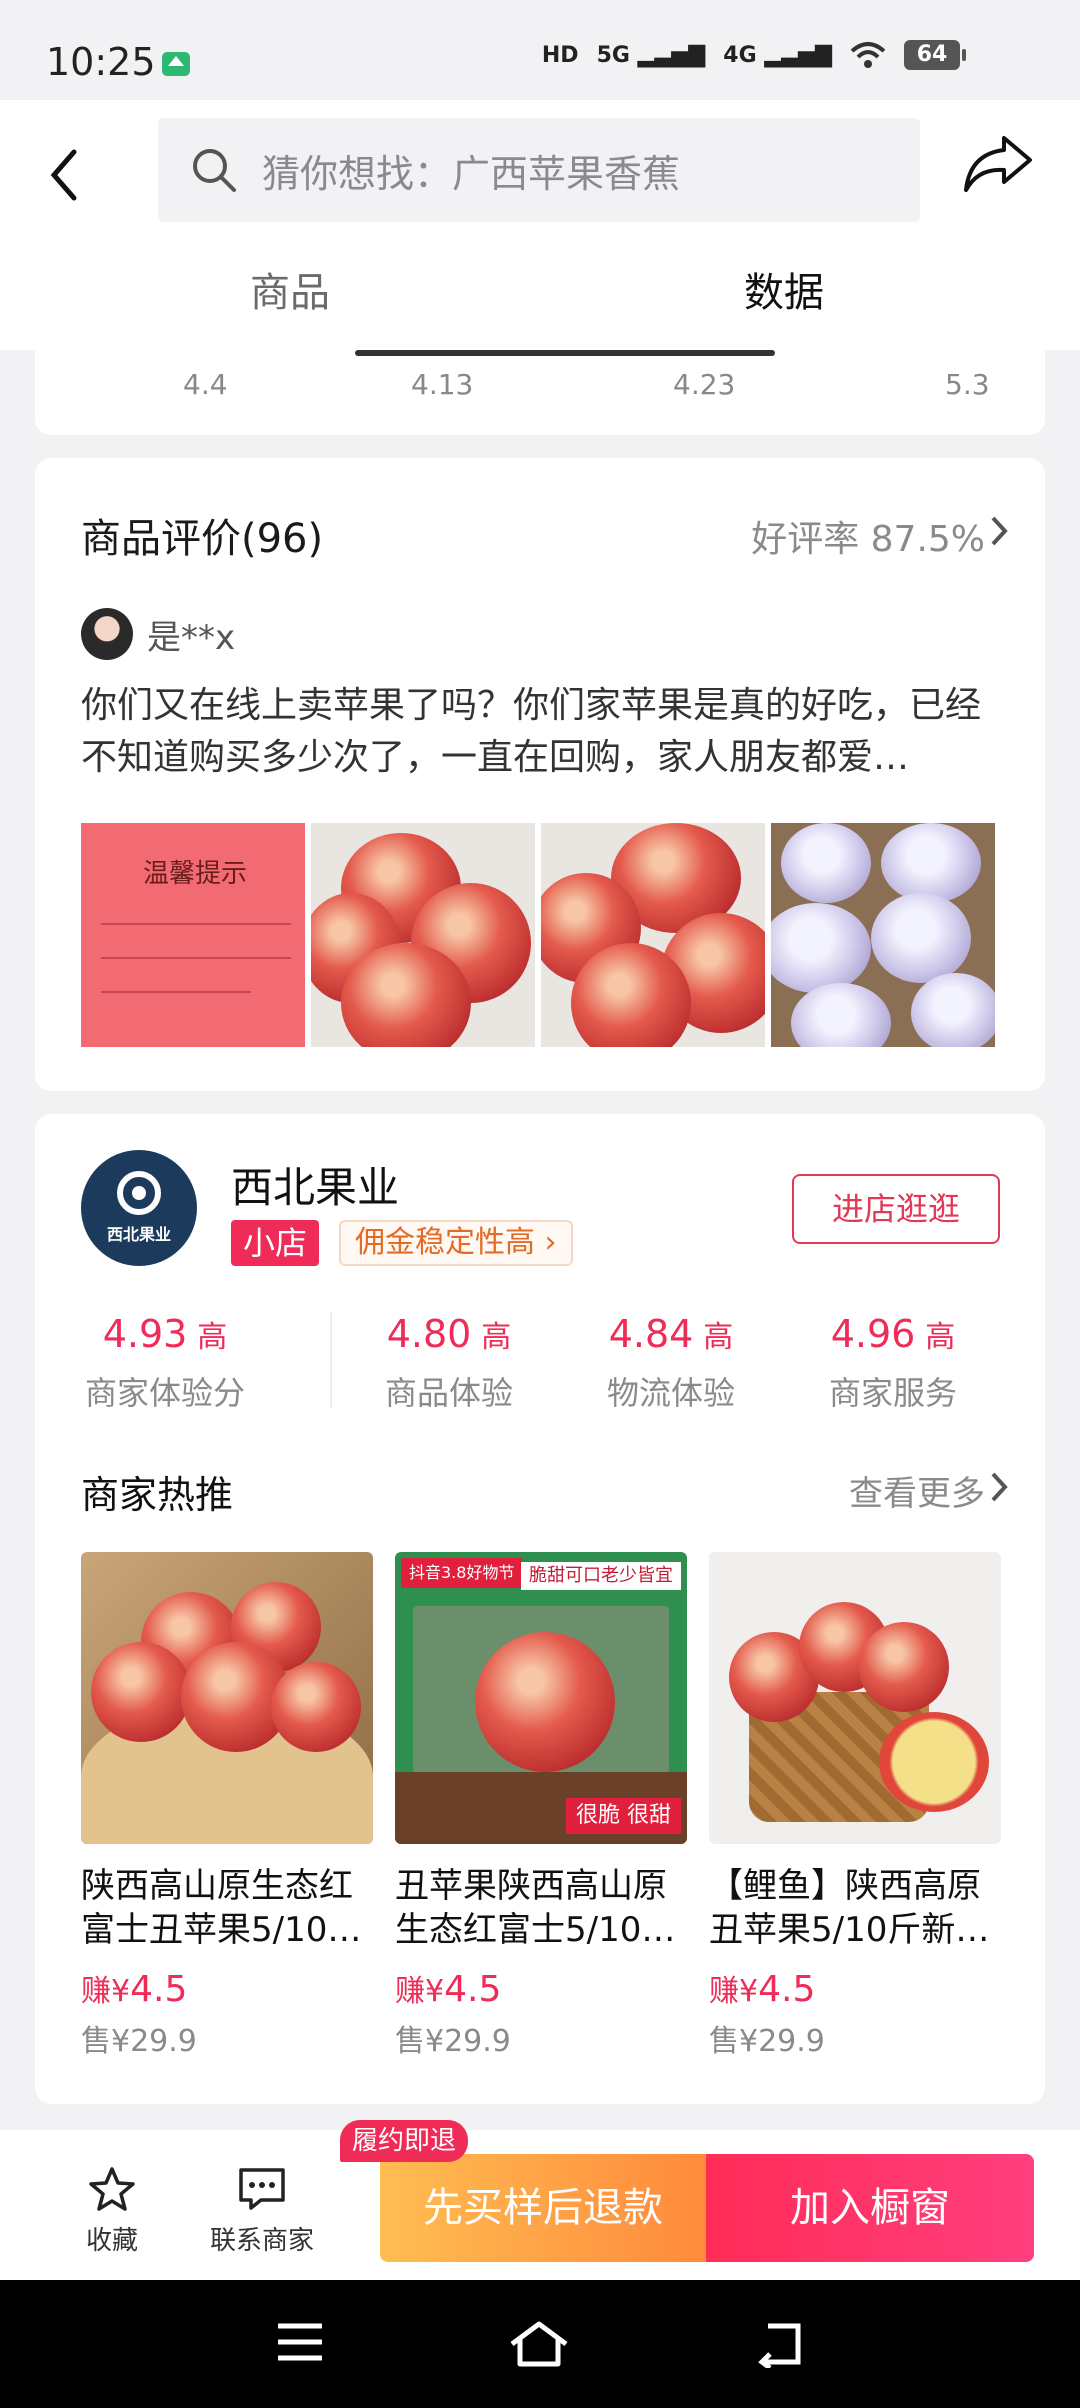 The width and height of the screenshot is (1080, 2408). I want to click on wifi-icon, so click(868, 55).